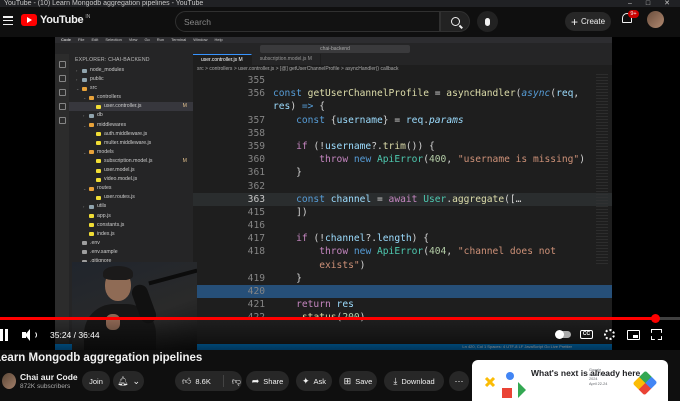  I want to click on share-button: ➦ Share, so click(267, 381).